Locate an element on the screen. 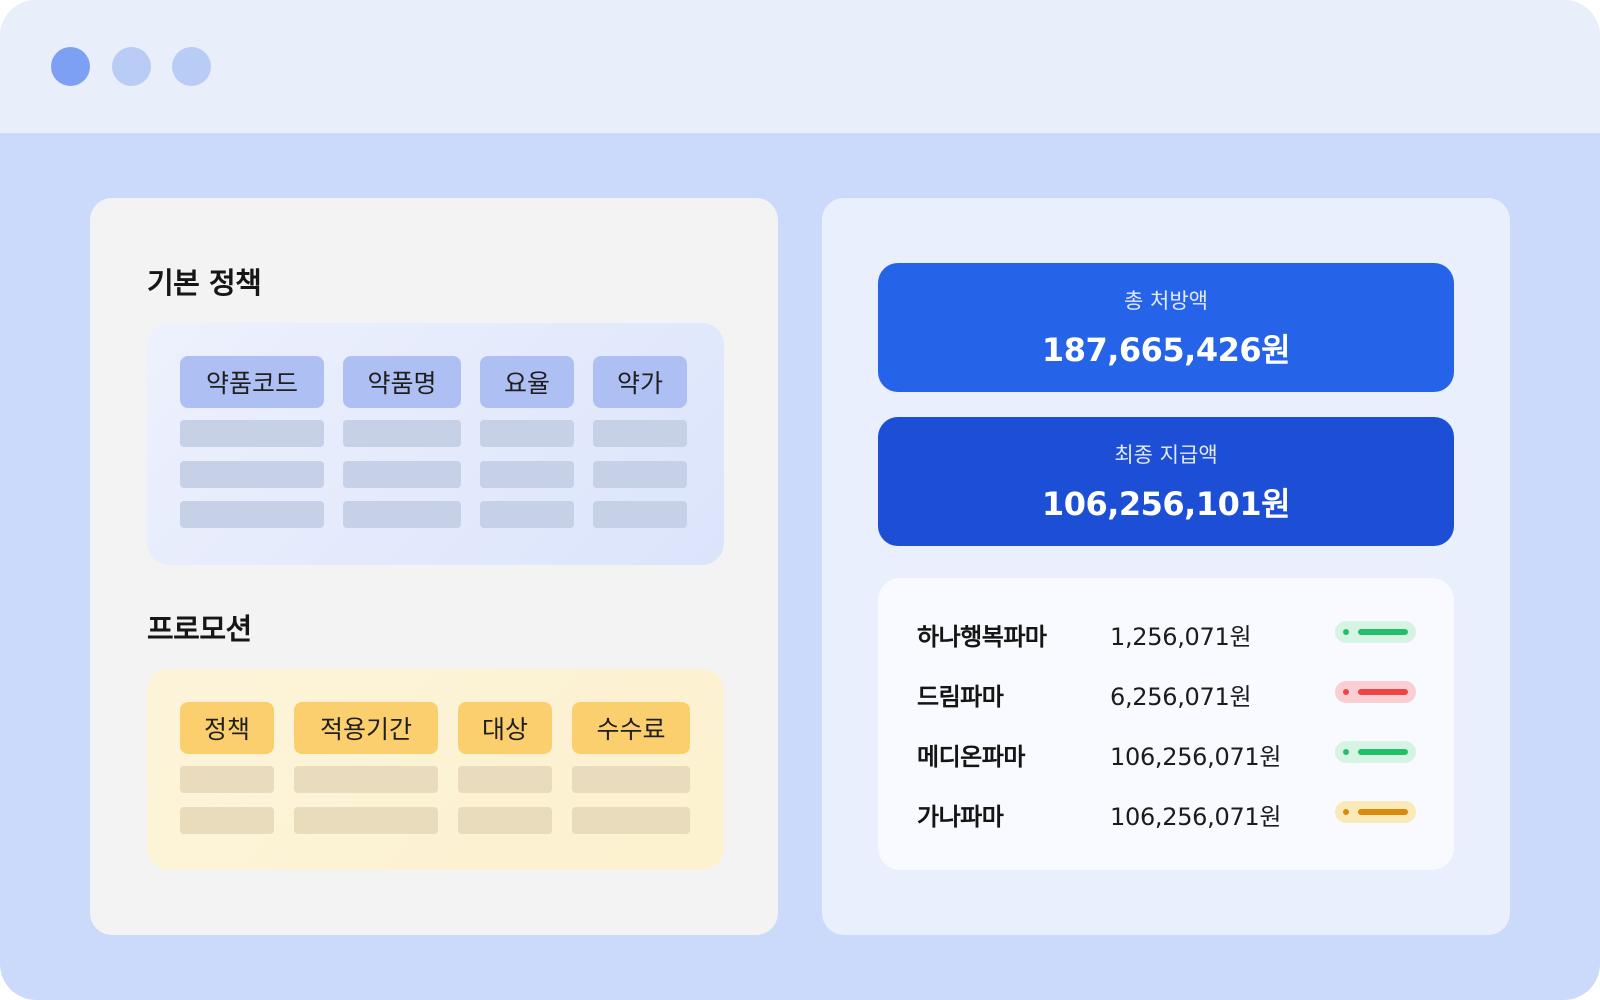 The height and width of the screenshot is (1000, 1600). list-item: 메디온파마 106,256,071원 is located at coordinates (1166, 752).